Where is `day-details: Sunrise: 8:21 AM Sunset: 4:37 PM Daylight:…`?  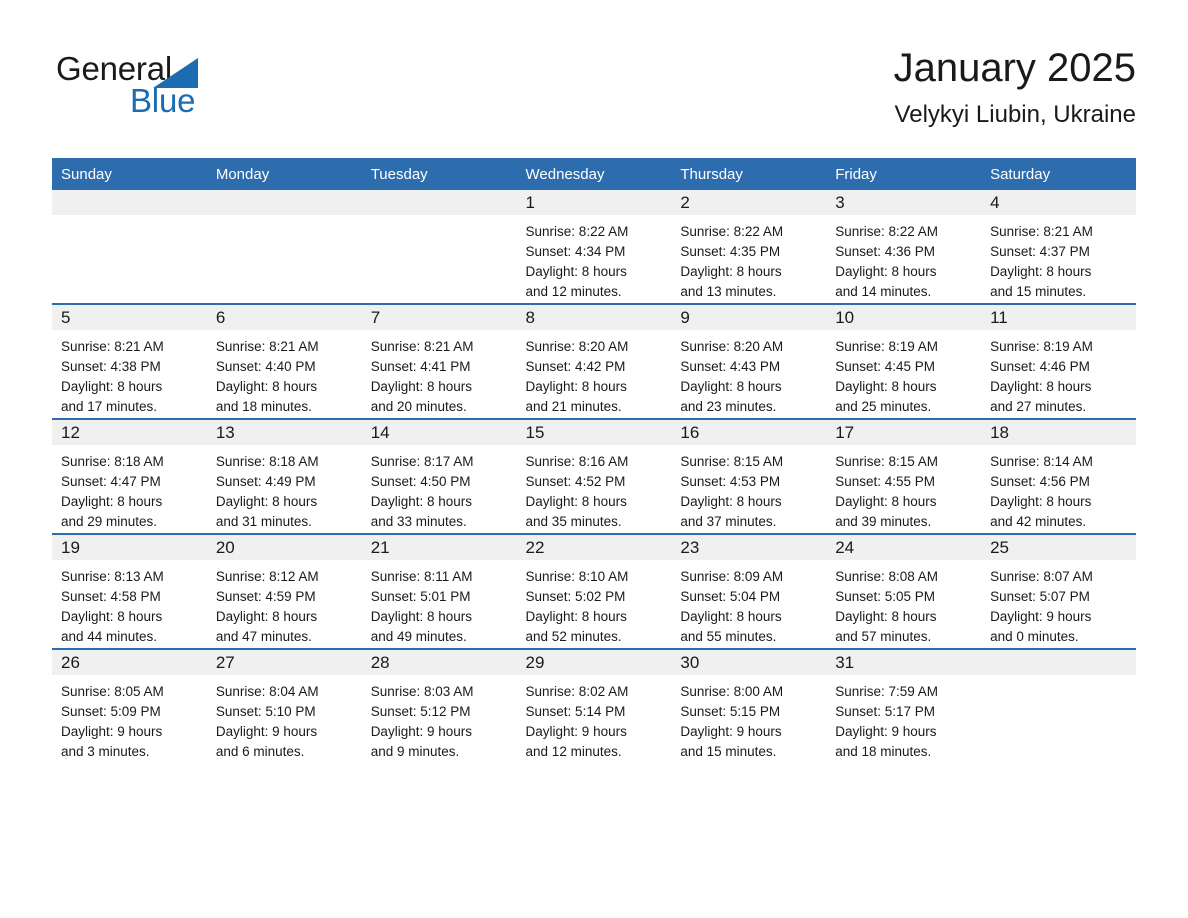 day-details: Sunrise: 8:21 AM Sunset: 4:37 PM Daylight:… is located at coordinates (1058, 258).